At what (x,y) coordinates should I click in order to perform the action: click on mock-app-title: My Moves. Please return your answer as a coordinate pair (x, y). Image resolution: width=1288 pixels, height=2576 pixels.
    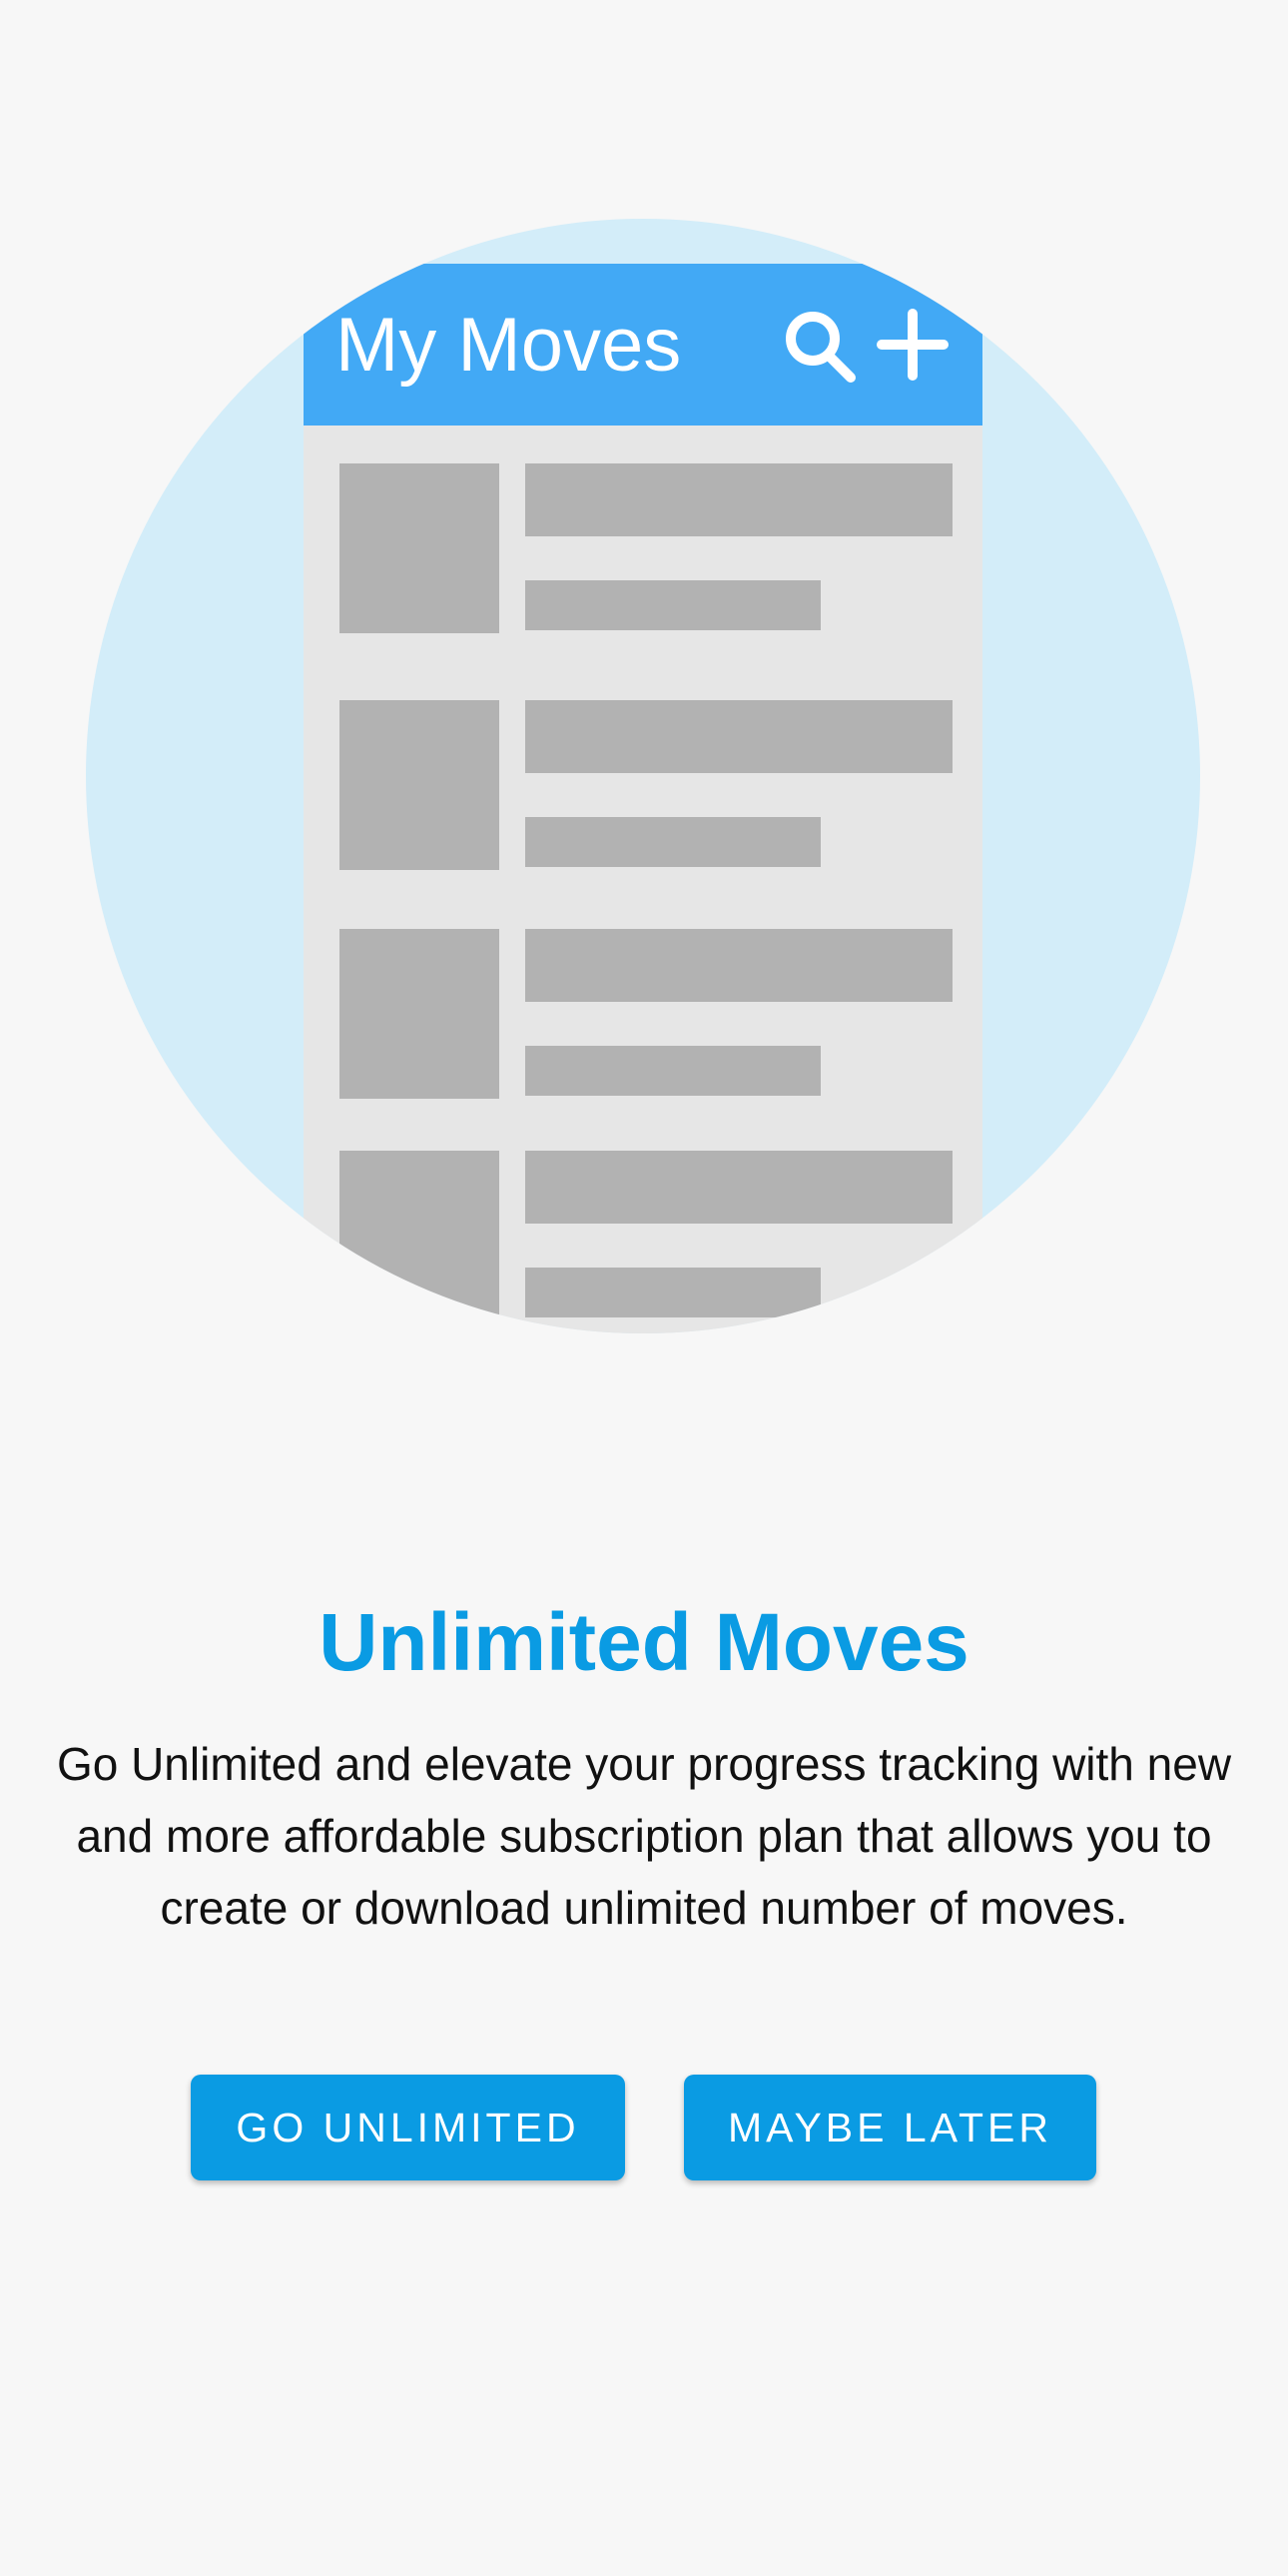
    Looking at the image, I should click on (508, 346).